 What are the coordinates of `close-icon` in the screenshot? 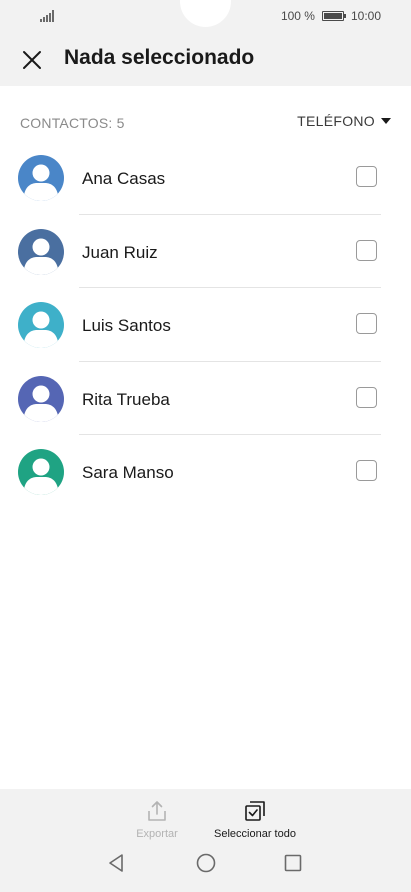 It's located at (32, 60).